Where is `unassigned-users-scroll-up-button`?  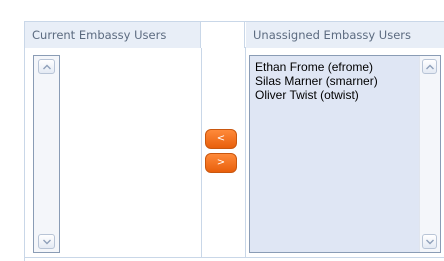 unassigned-users-scroll-up-button is located at coordinates (429, 66).